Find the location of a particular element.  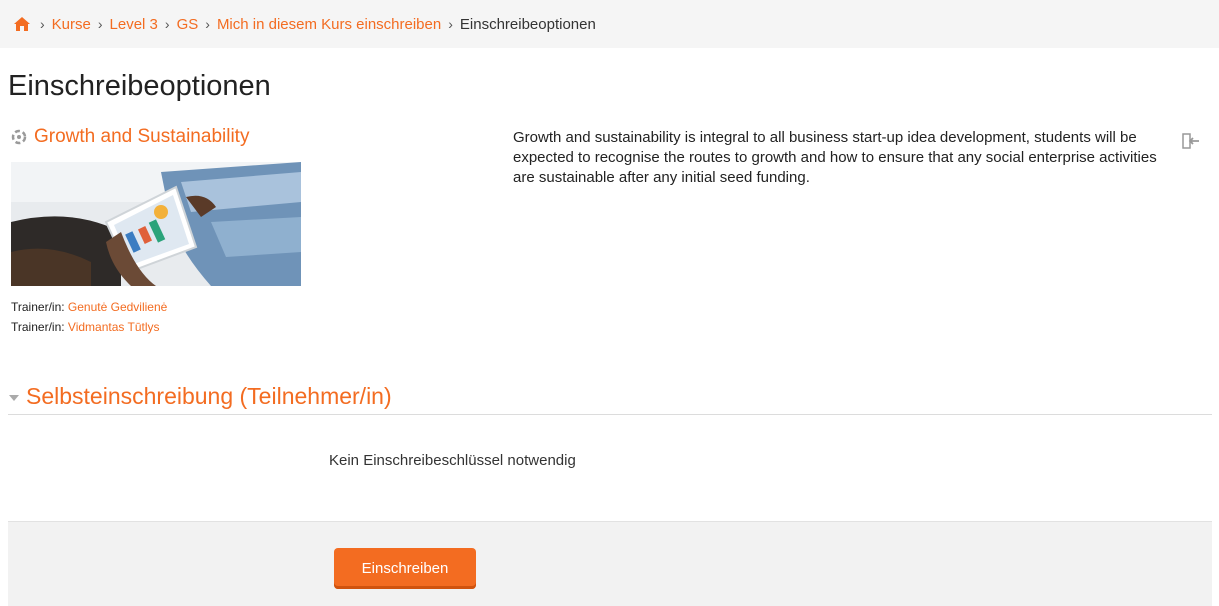

teacher-row: Trainer/in: Genutė Gedvilienė is located at coordinates (89, 307).